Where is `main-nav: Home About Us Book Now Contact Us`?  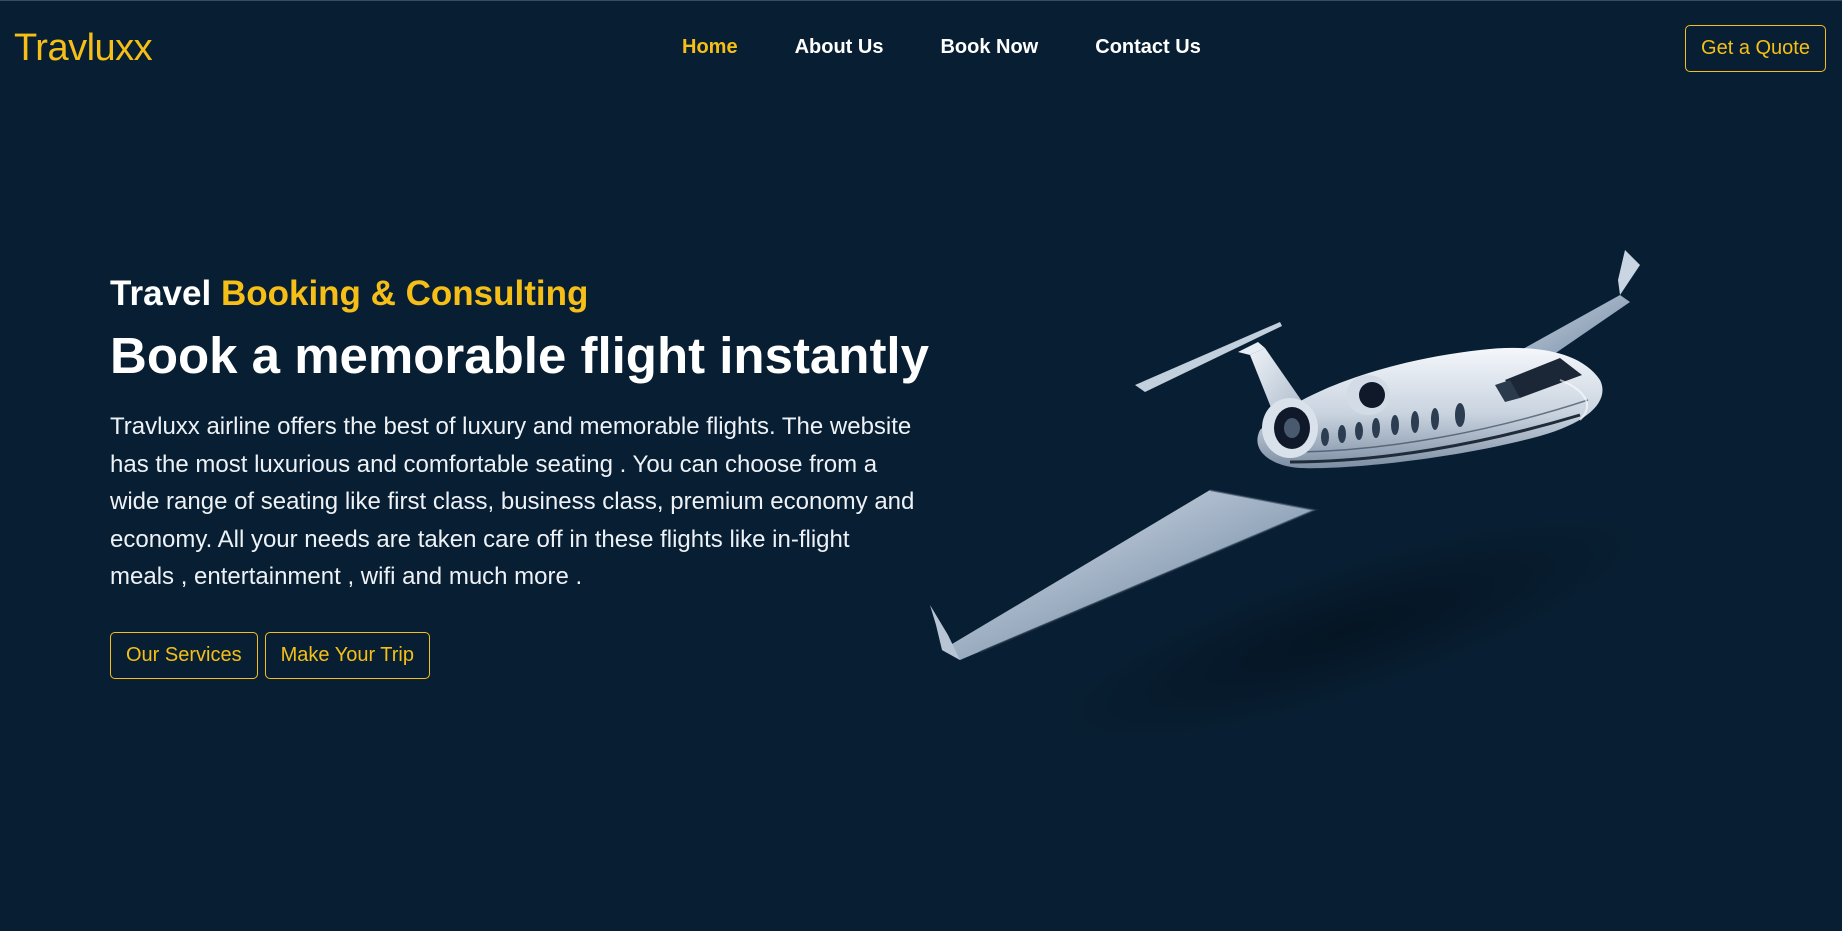 main-nav: Home About Us Book Now Contact Us is located at coordinates (970, 47).